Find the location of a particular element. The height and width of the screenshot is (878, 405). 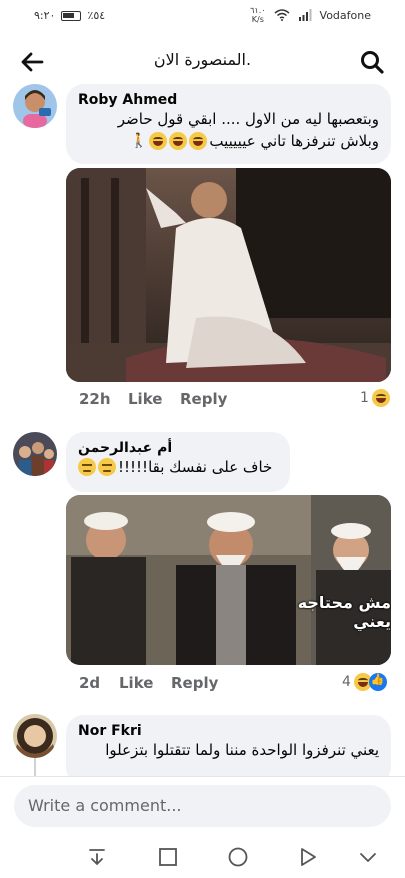

comment-time: 22h is located at coordinates (95, 399).